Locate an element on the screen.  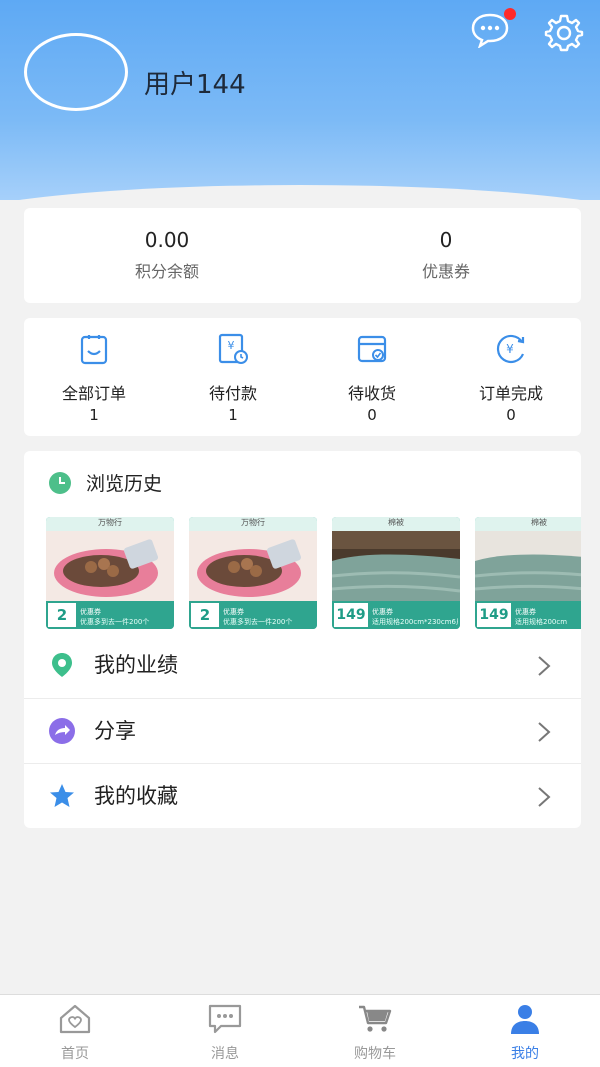
coupons-value: 0 is located at coordinates (446, 240).